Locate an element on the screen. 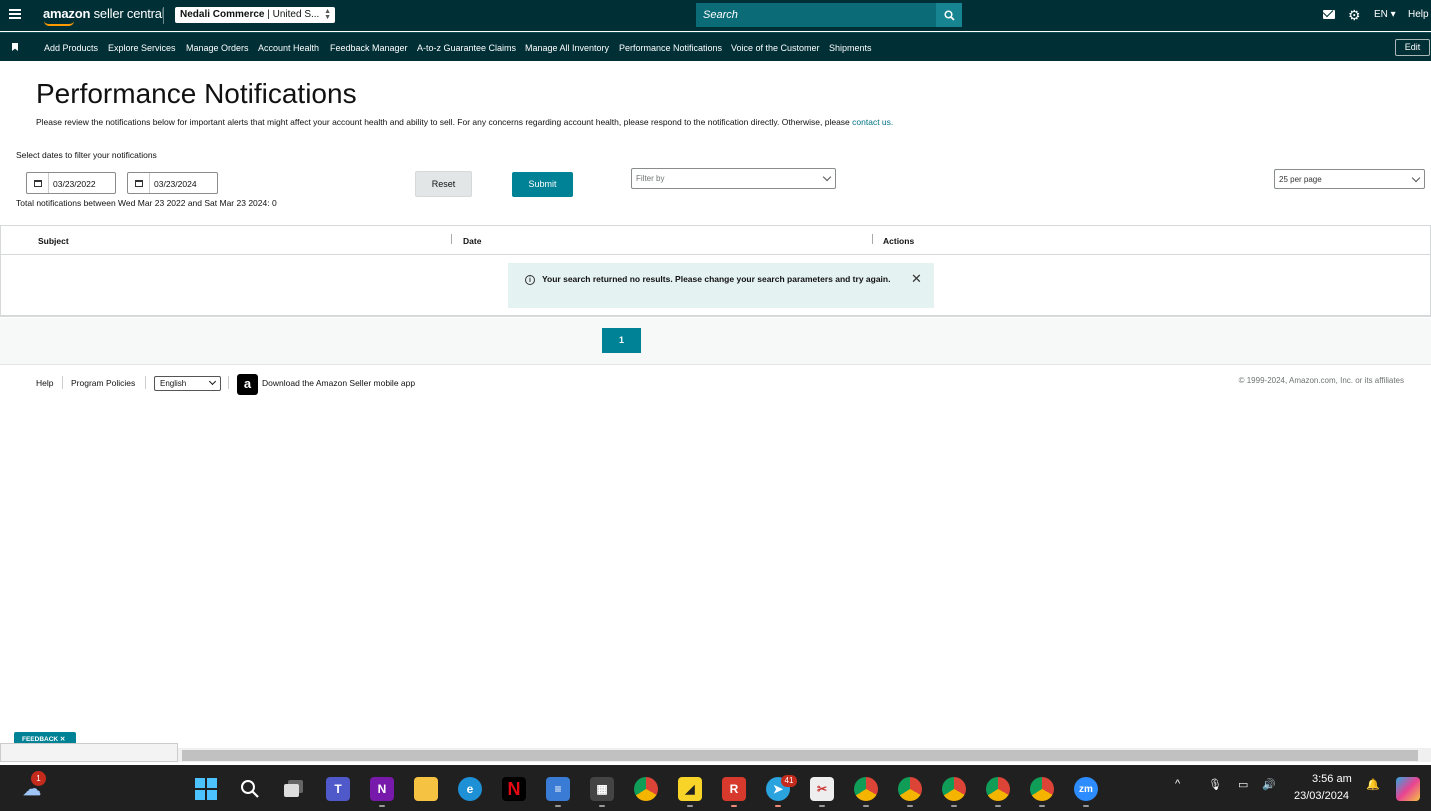 The image size is (1431, 811). onenote-icon: N is located at coordinates (382, 789).